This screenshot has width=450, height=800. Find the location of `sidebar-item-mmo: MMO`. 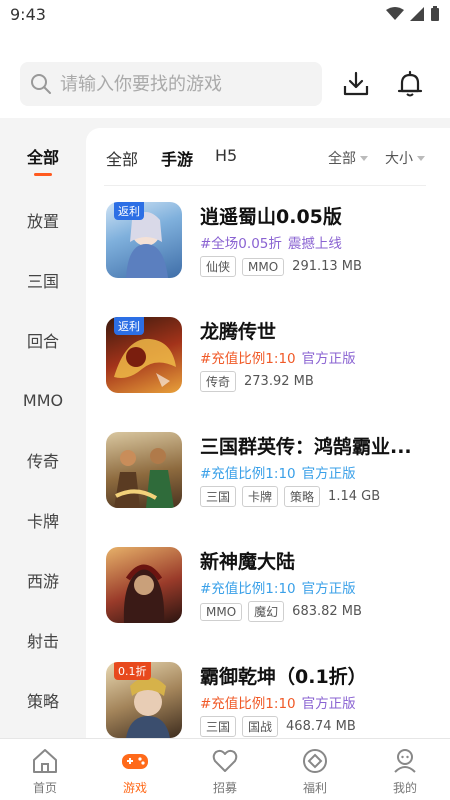

sidebar-item-mmo: MMO is located at coordinates (43, 400).